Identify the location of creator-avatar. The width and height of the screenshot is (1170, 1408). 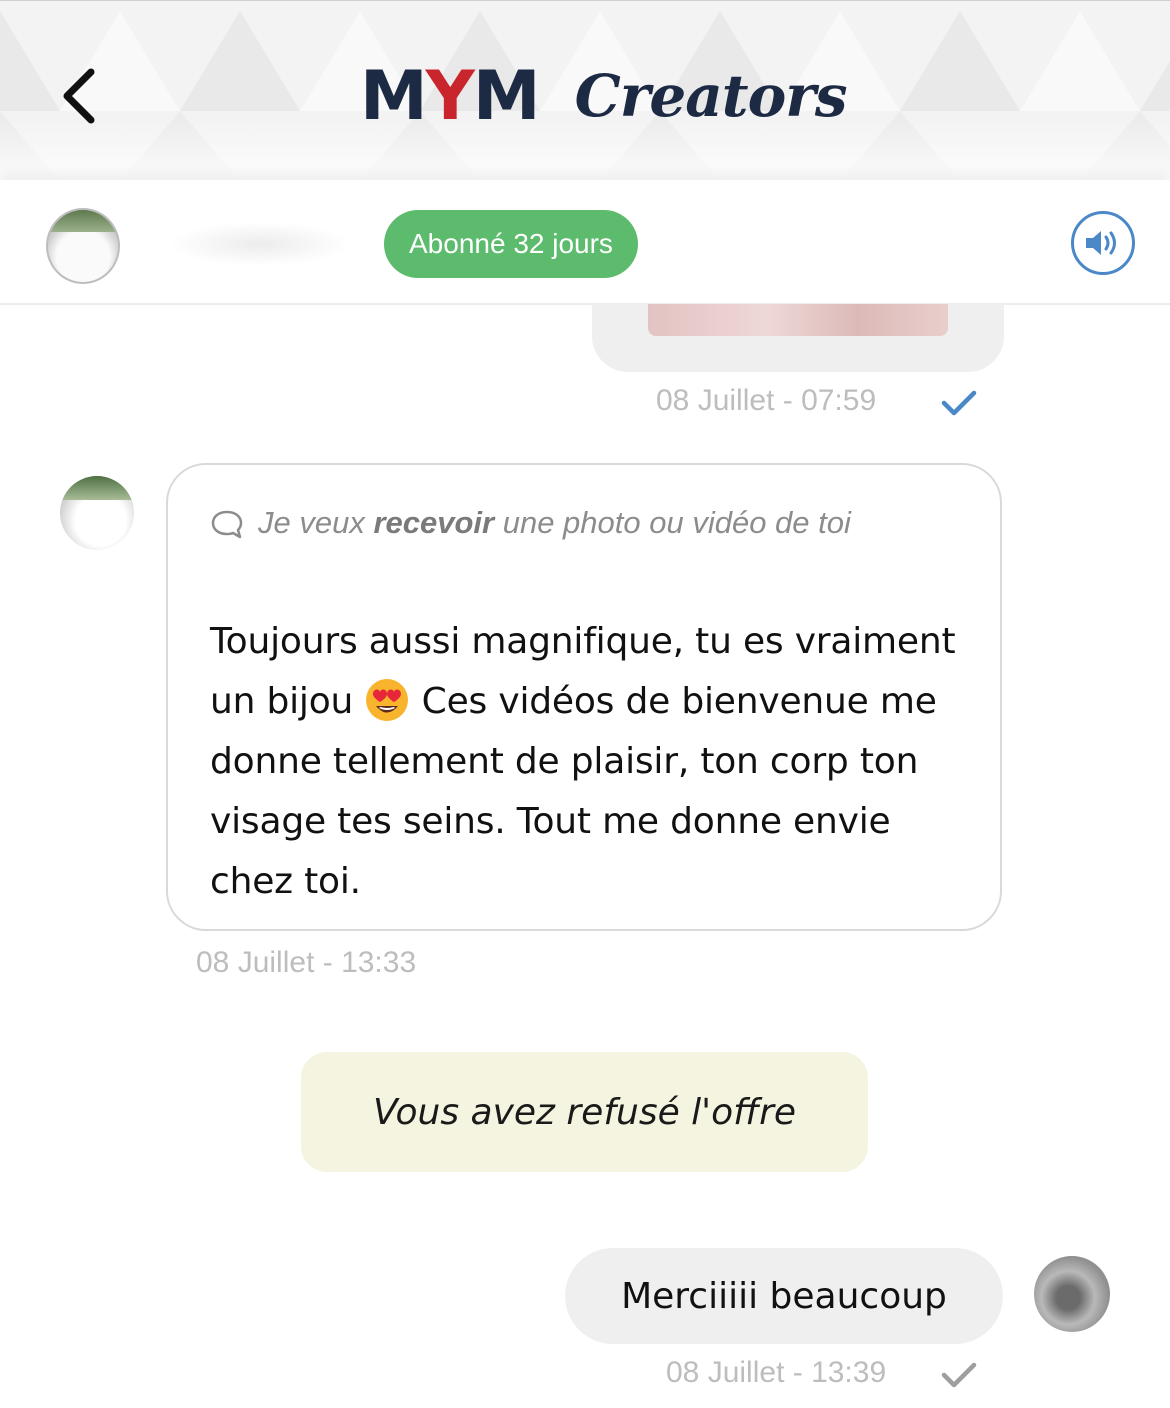
(1072, 1294).